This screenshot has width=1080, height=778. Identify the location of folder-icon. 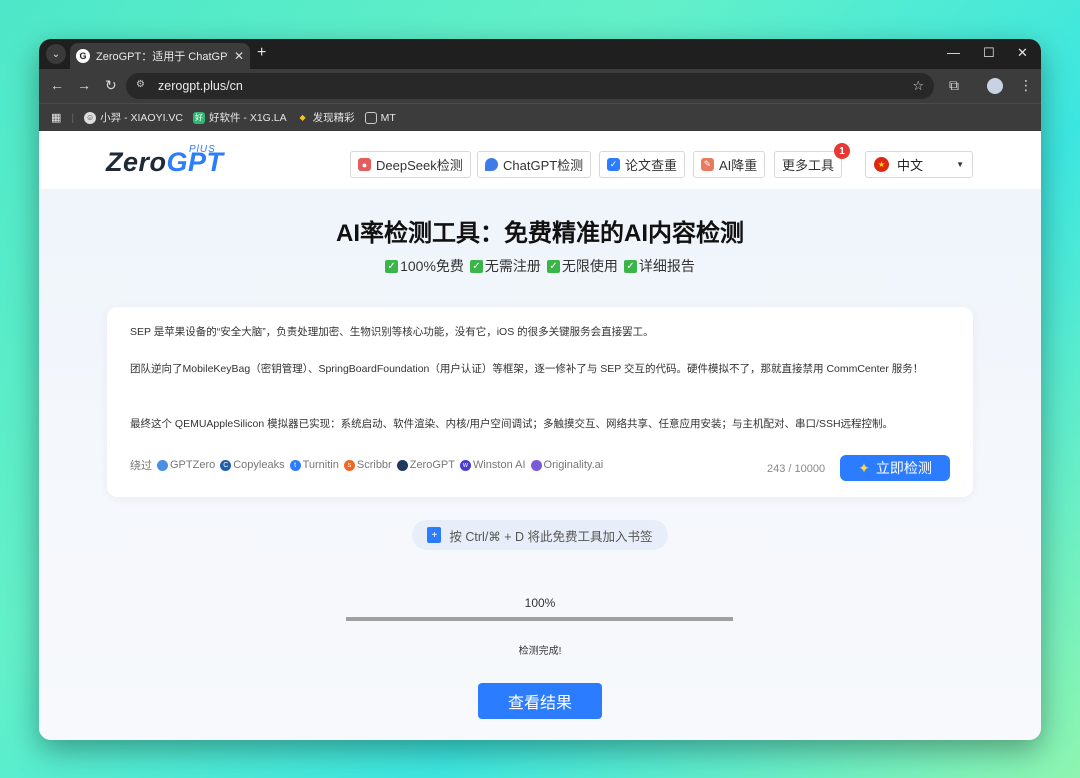
(370, 117).